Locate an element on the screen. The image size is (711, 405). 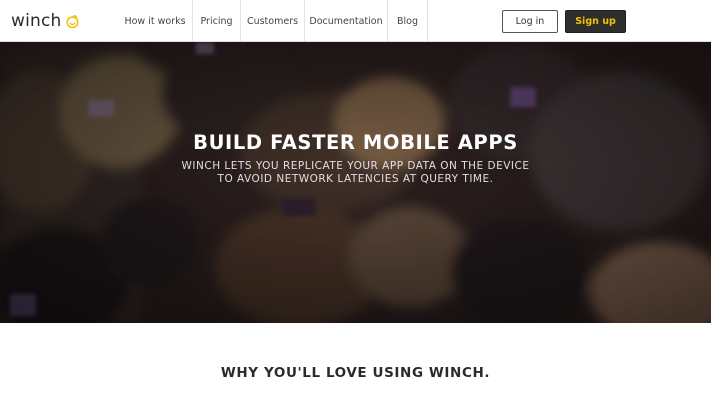
logo-text: winch is located at coordinates (36, 21).